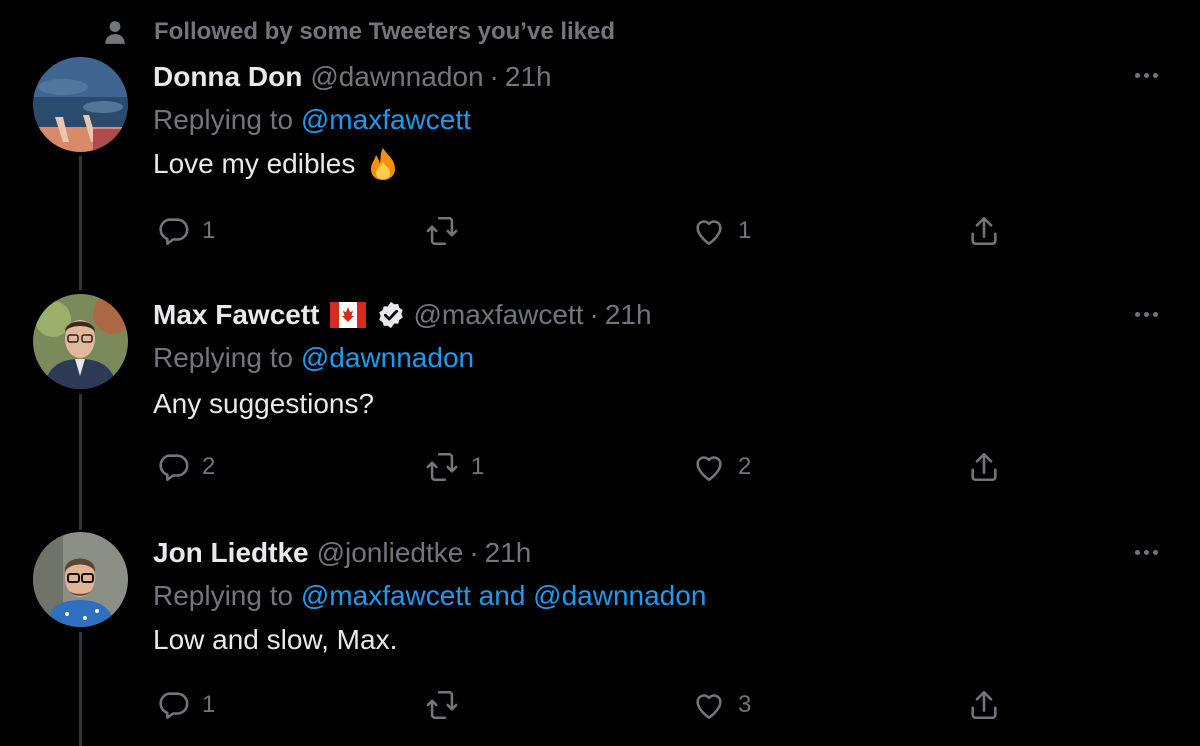 The image size is (1200, 746). I want to click on reply-icon, so click(174, 706).